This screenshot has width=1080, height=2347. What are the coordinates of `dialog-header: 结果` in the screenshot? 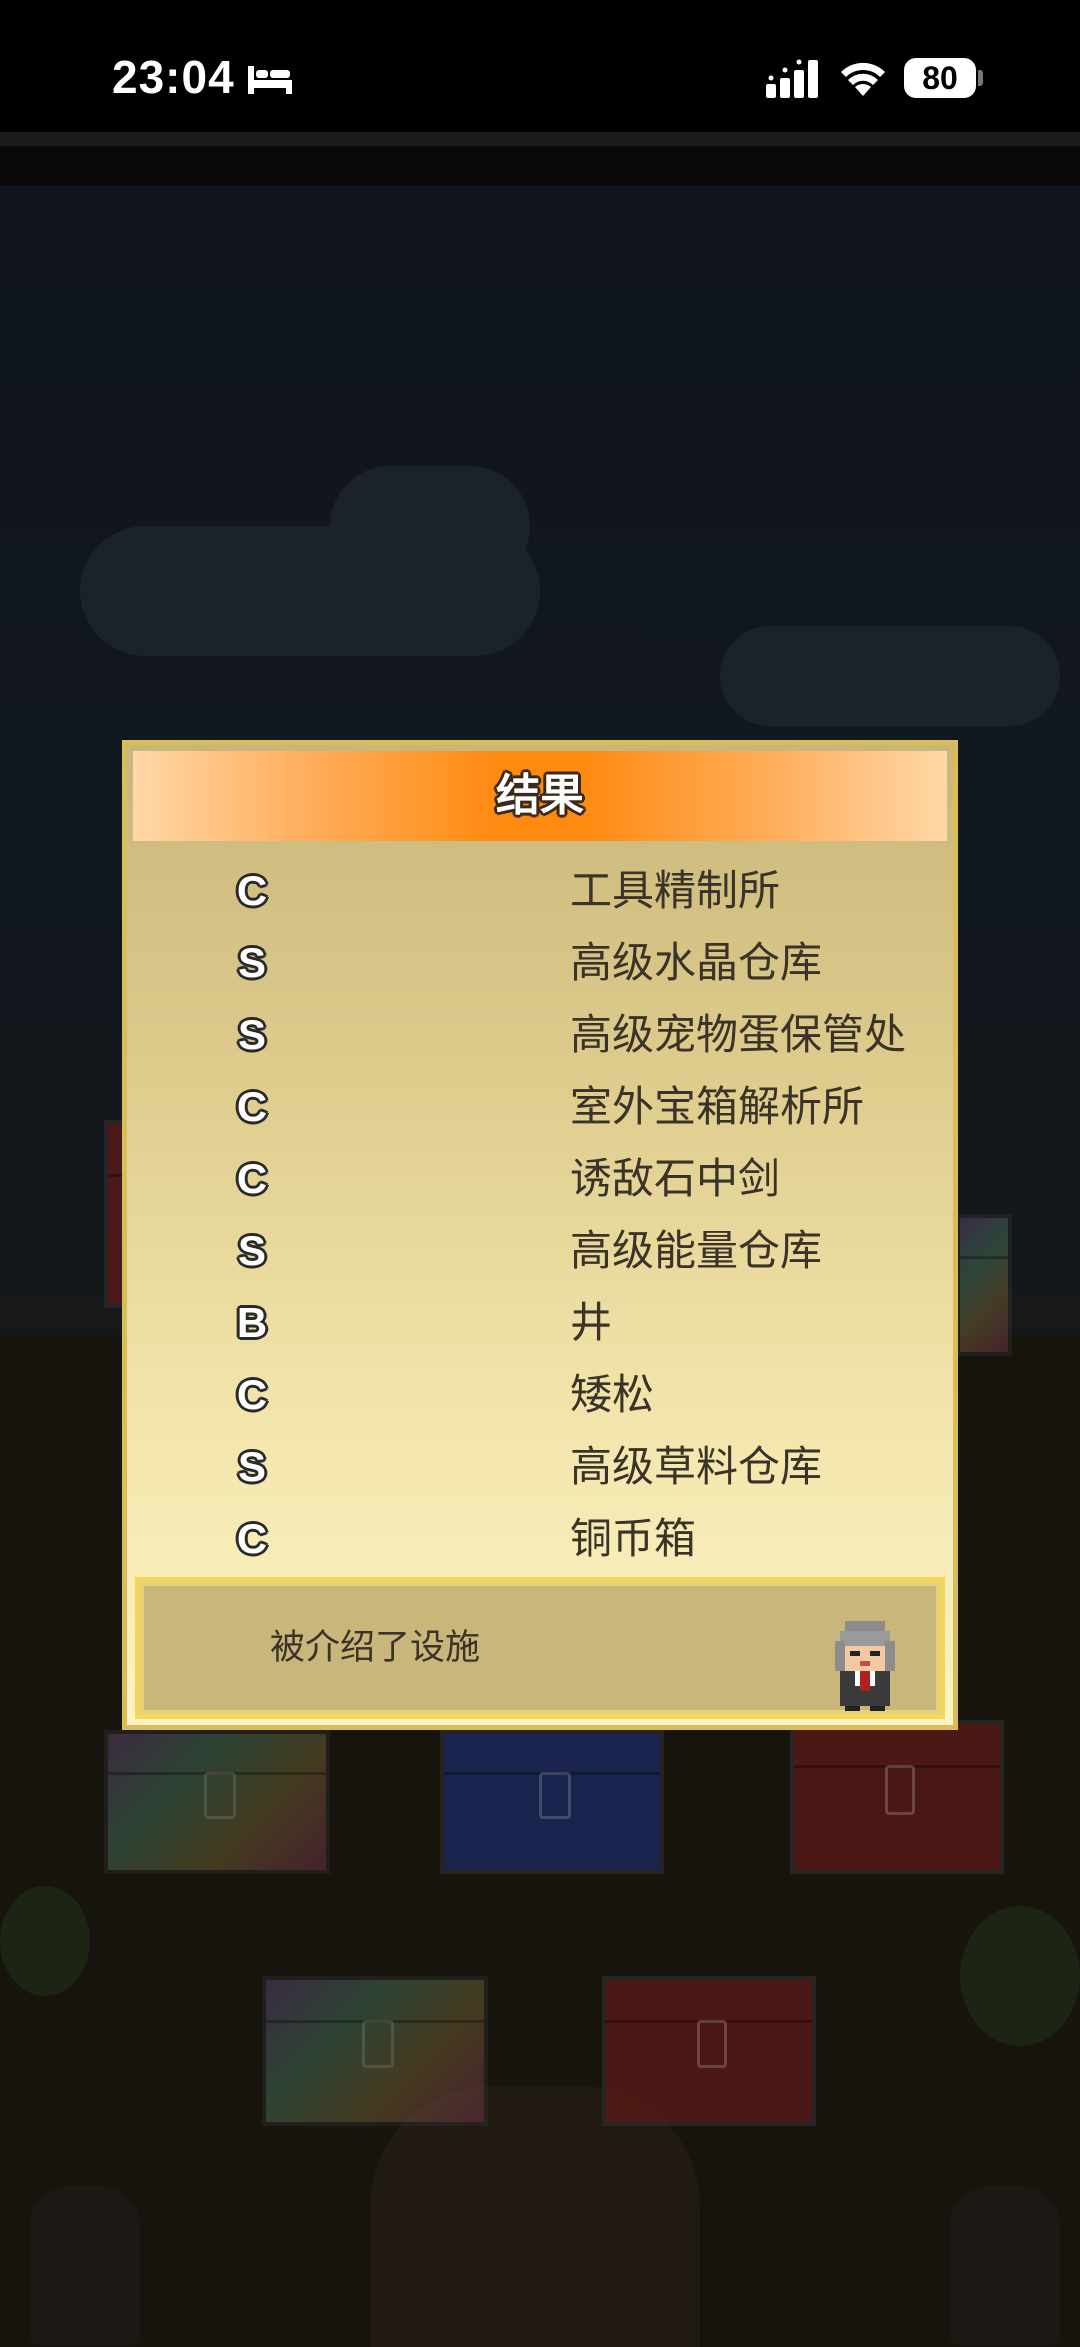 It's located at (540, 796).